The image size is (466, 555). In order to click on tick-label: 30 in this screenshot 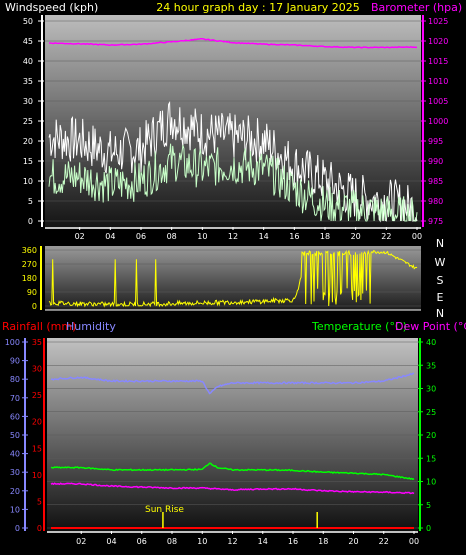, I will do `click(28, 101)`.